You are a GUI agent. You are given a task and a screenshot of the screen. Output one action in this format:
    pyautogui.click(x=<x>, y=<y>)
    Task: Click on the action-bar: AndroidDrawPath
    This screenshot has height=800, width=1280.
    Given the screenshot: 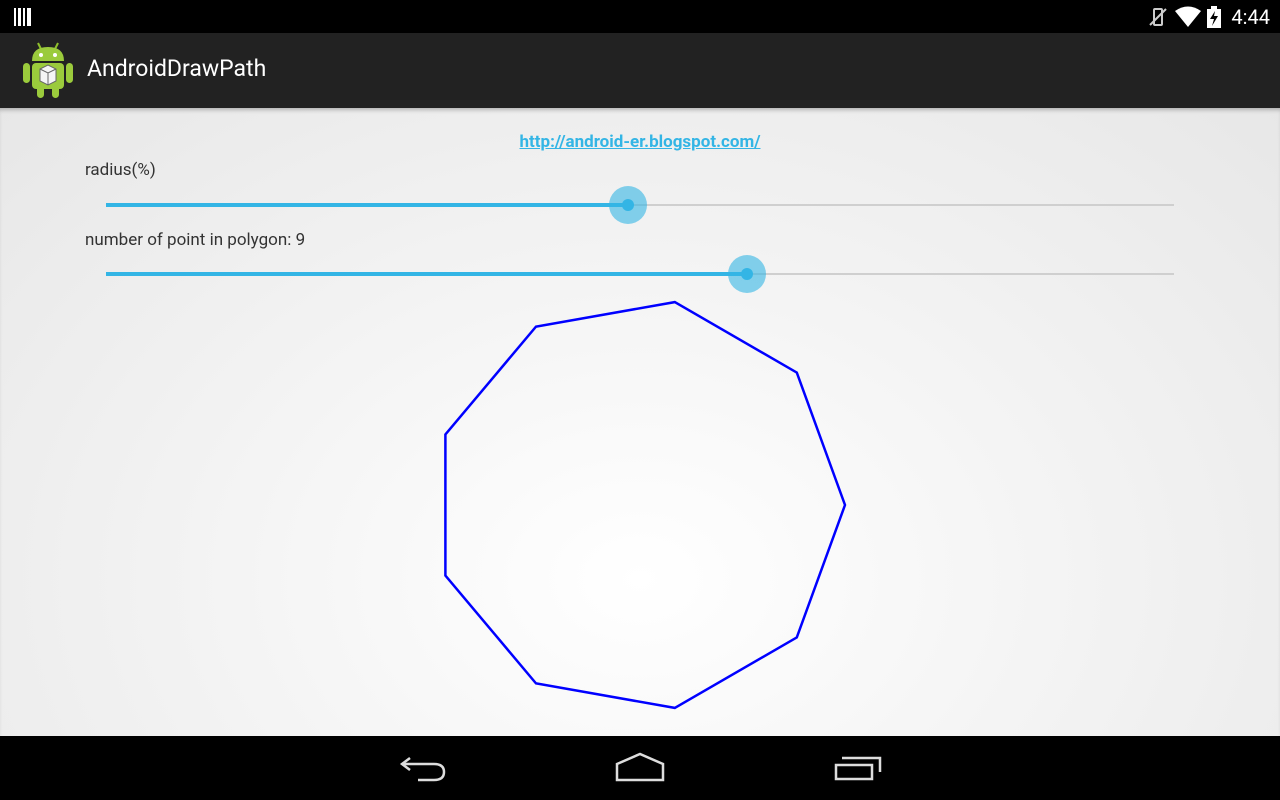 What is the action you would take?
    pyautogui.click(x=640, y=70)
    